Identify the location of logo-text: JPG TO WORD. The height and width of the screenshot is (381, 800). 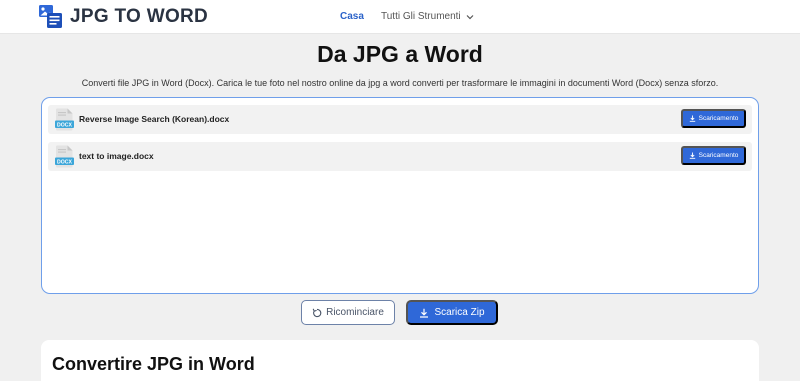
(139, 16).